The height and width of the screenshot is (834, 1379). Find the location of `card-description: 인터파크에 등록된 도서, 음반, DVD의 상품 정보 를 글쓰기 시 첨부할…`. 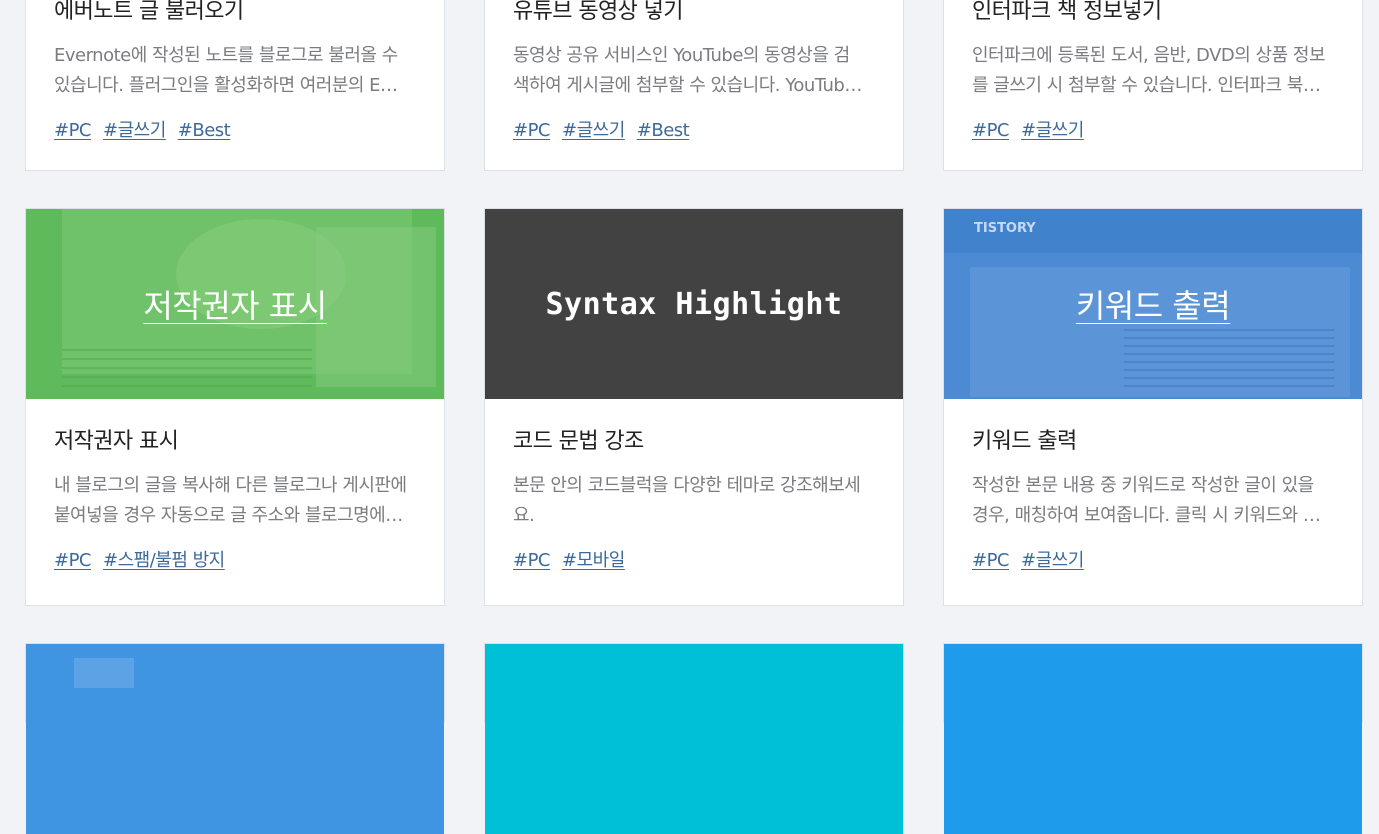

card-description: 인터파크에 등록된 도서, 음반, DVD의 상품 정보 를 글쓰기 시 첨부할… is located at coordinates (1149, 70).